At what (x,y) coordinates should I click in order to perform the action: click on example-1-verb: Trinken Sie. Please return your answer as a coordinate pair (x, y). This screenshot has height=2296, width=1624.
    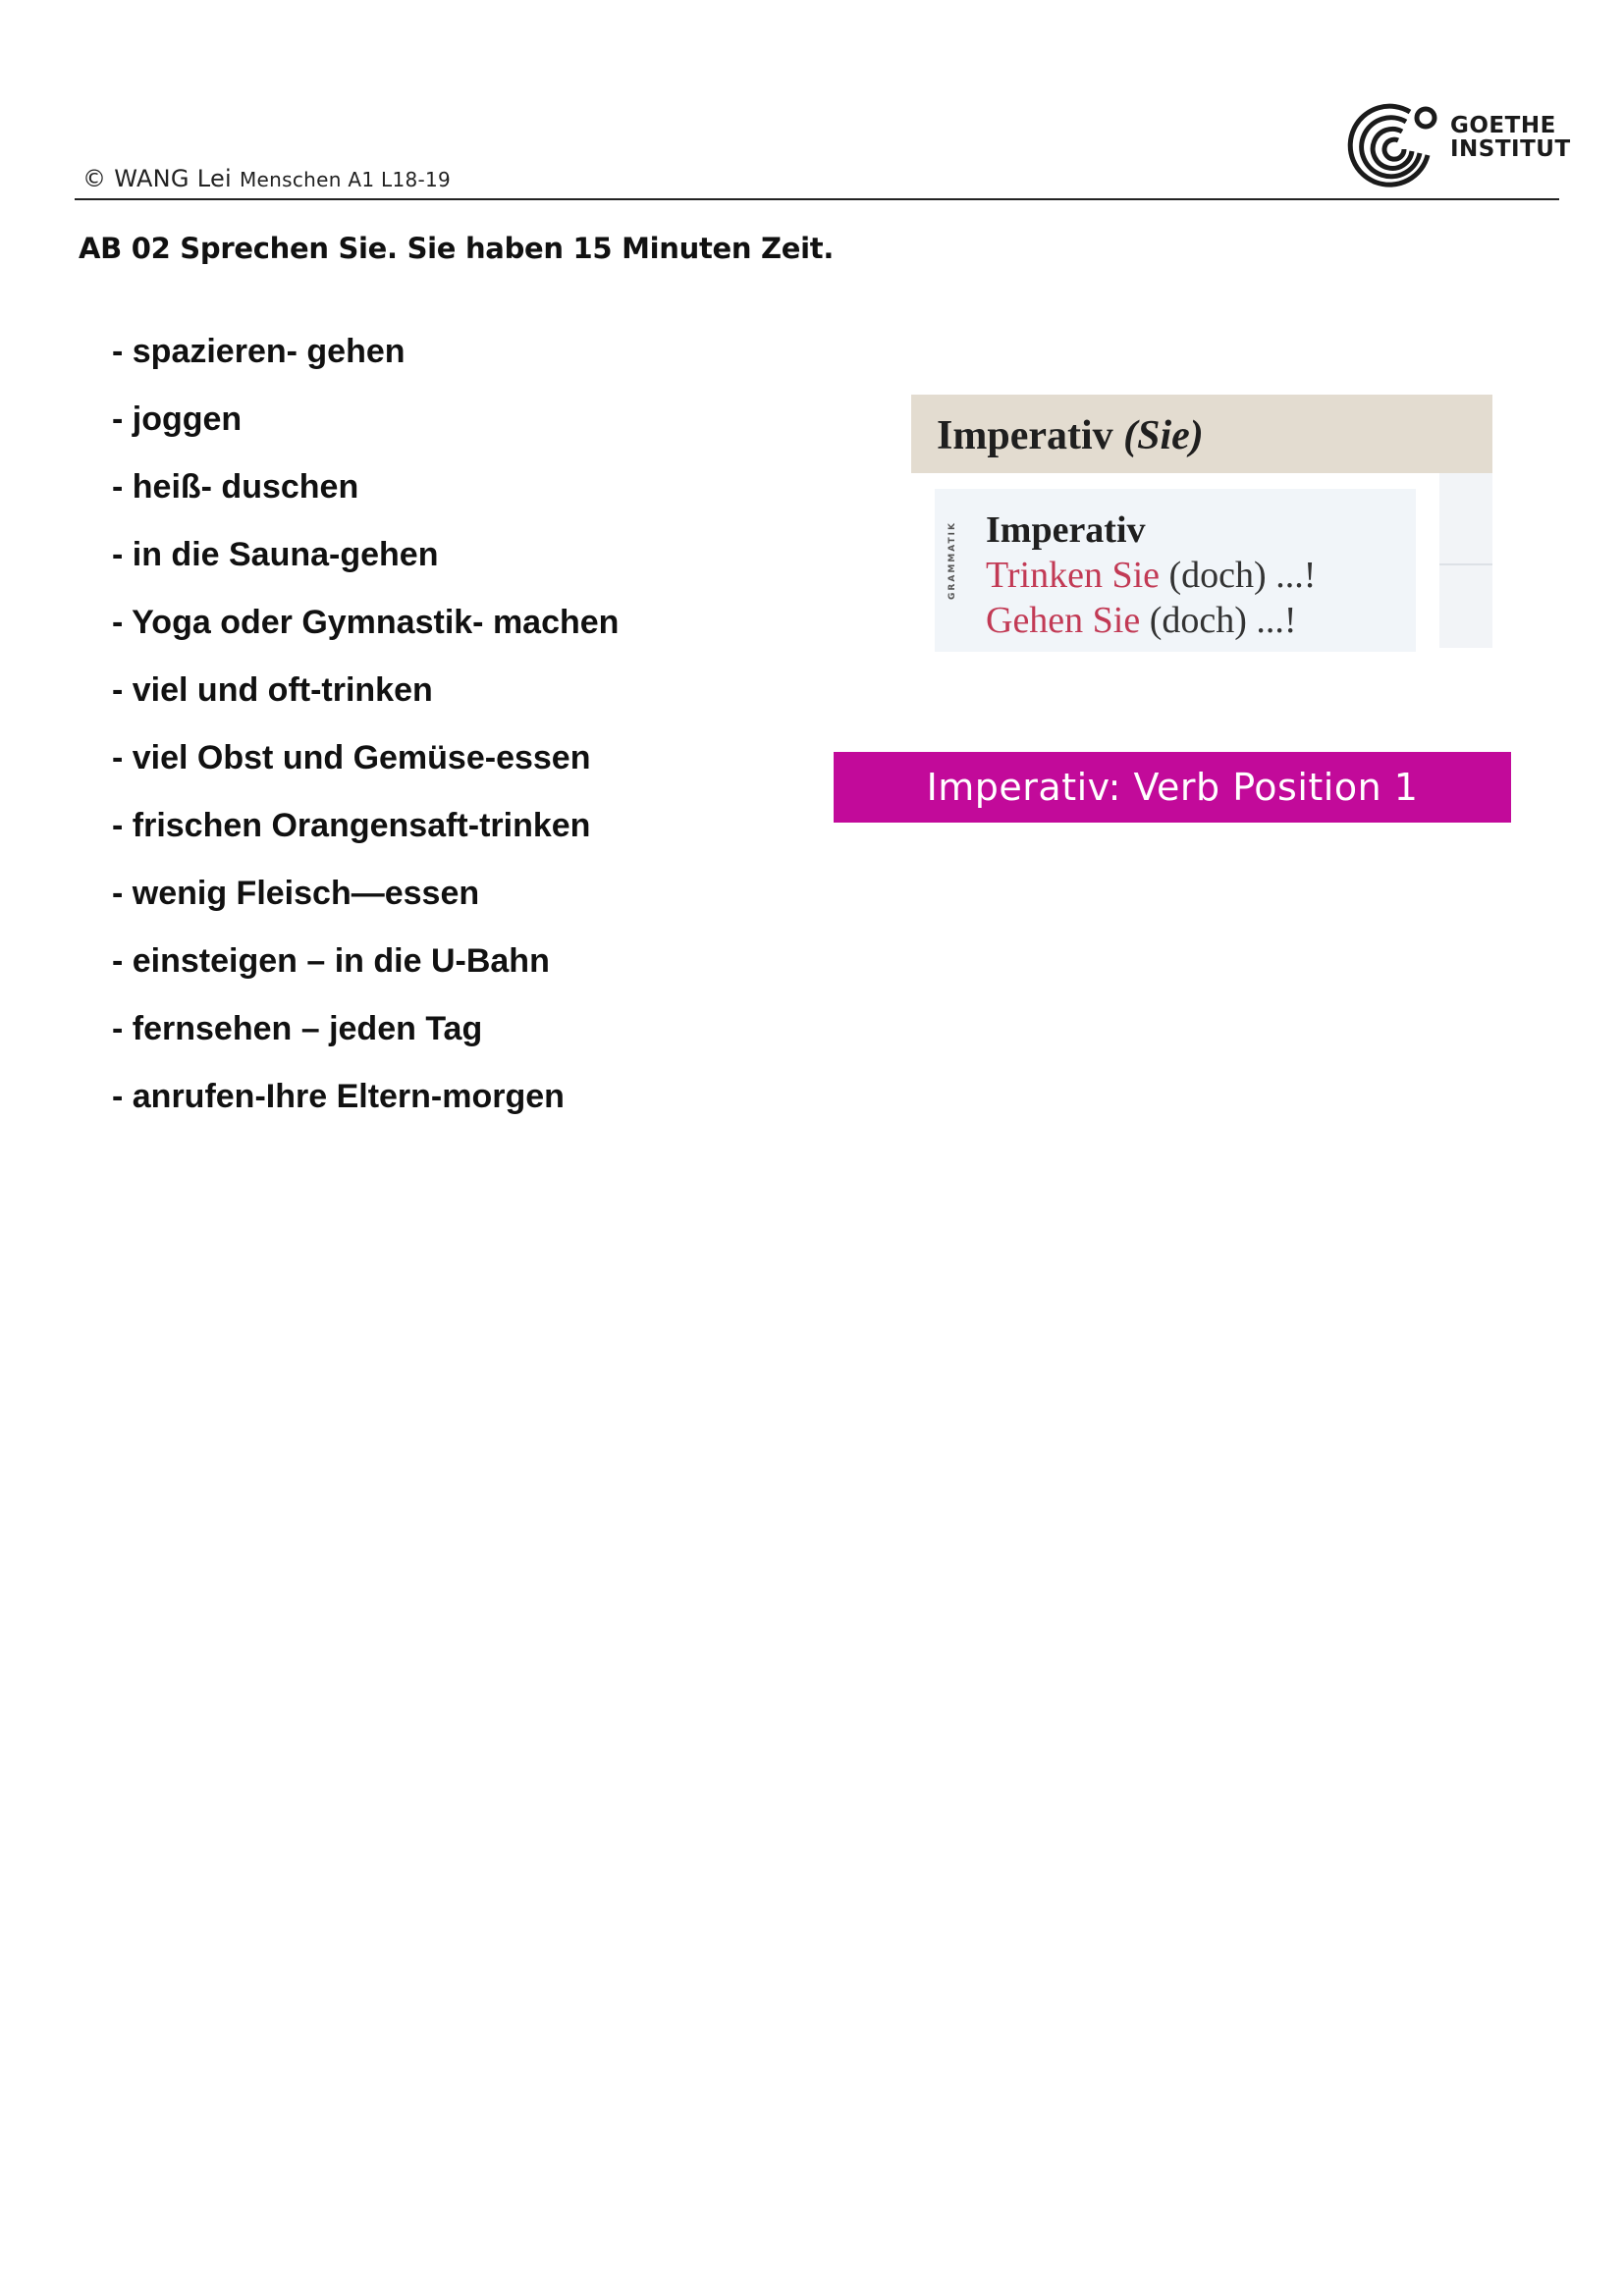
    Looking at the image, I should click on (1073, 575).